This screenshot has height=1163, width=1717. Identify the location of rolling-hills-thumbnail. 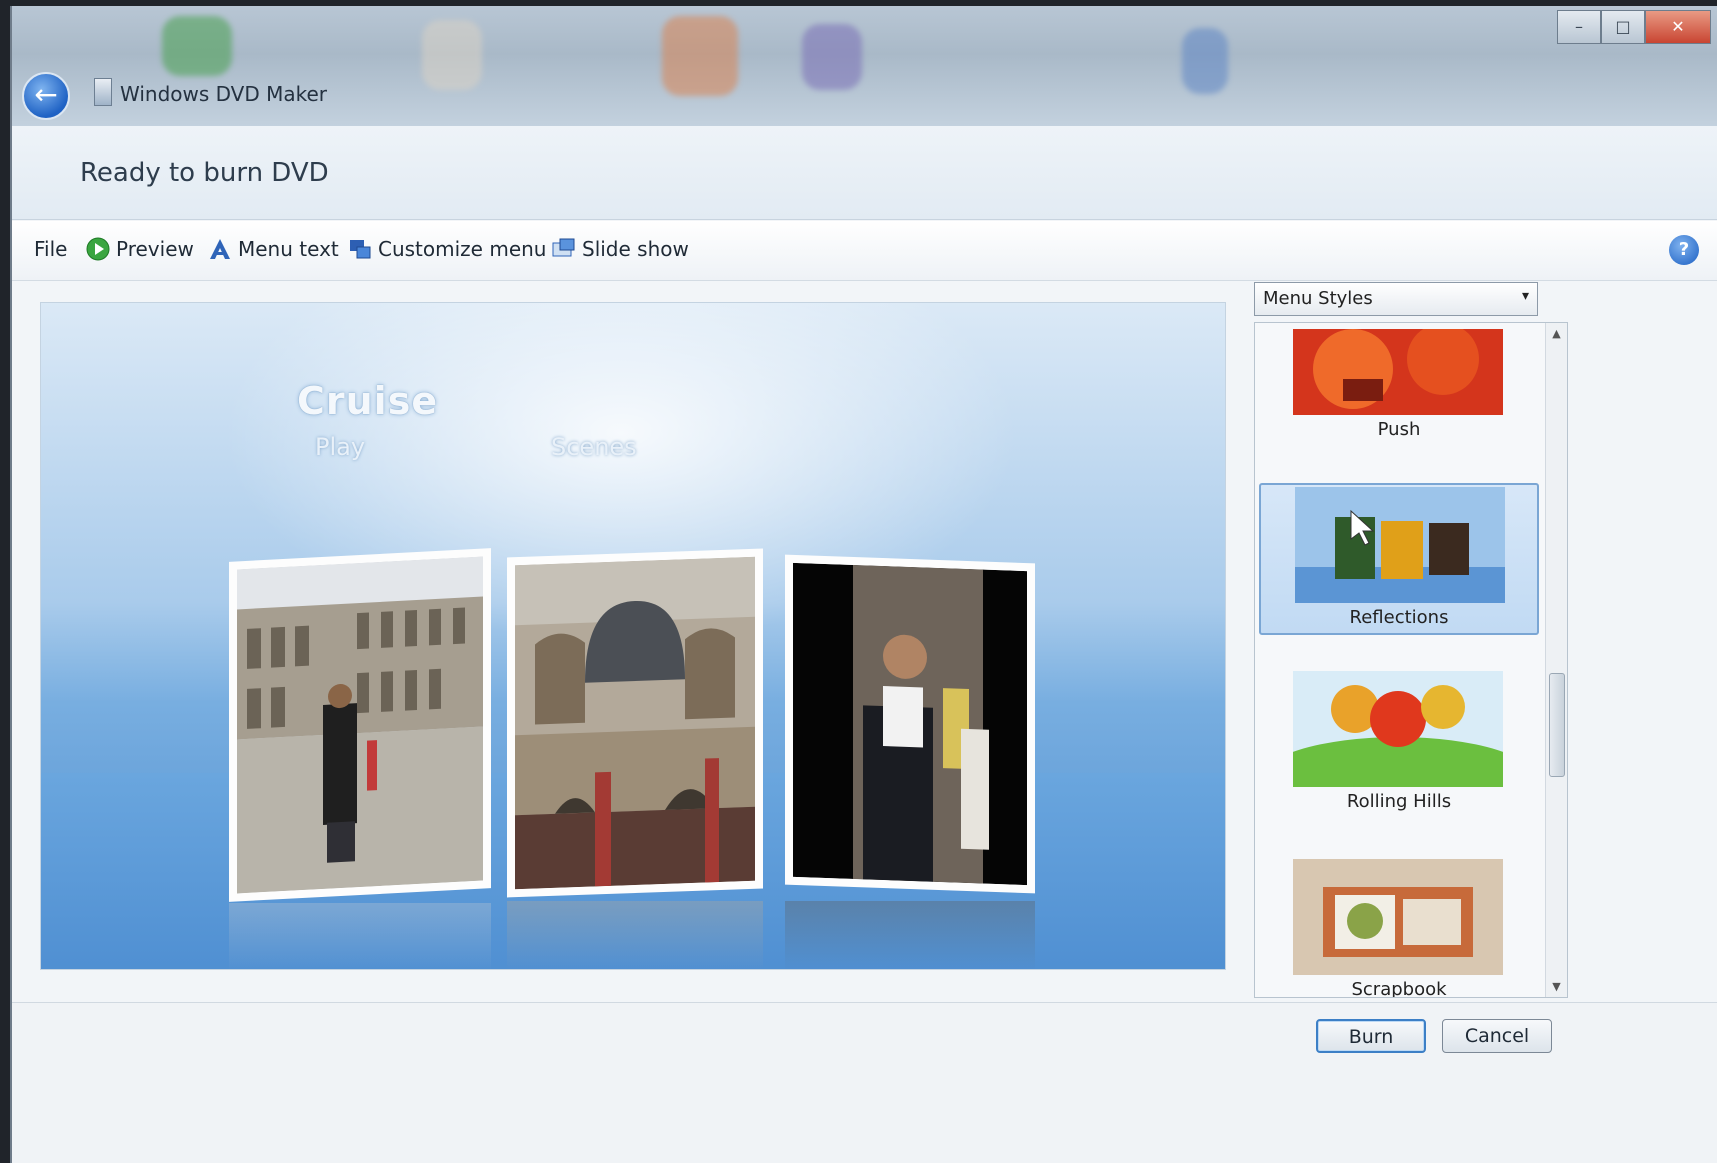
(1398, 729).